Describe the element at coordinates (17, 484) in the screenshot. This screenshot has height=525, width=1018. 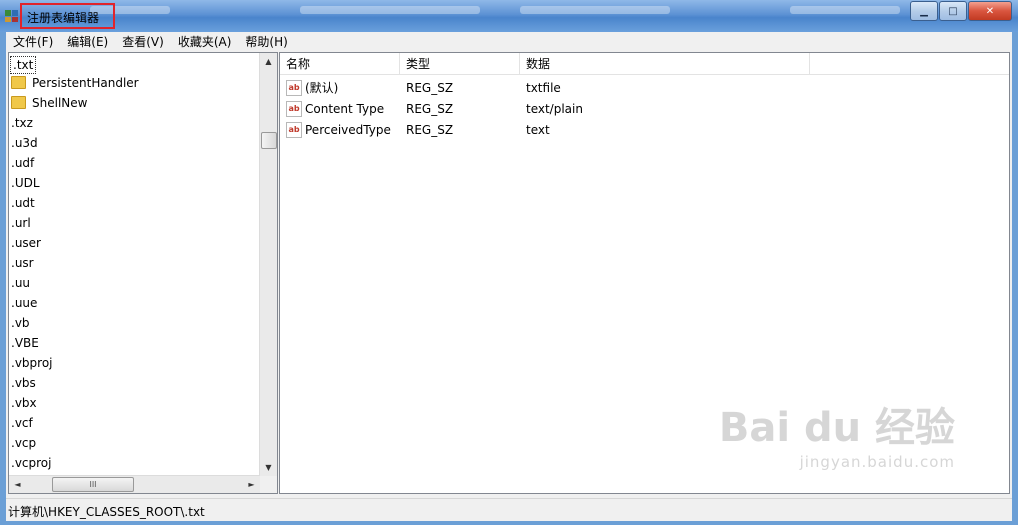
I see `scroll-left-arrow-icon: ◄` at that location.